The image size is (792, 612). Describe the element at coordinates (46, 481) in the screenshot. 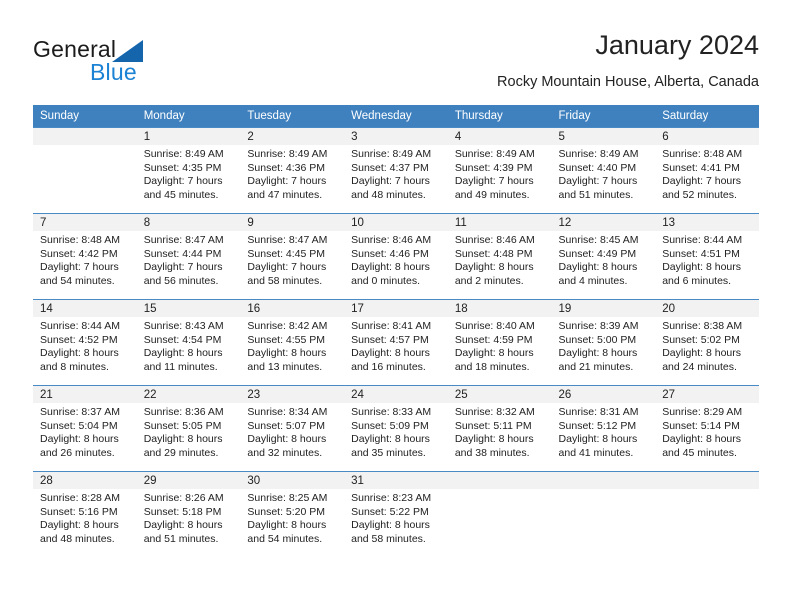

I see `day-number: 28` at that location.